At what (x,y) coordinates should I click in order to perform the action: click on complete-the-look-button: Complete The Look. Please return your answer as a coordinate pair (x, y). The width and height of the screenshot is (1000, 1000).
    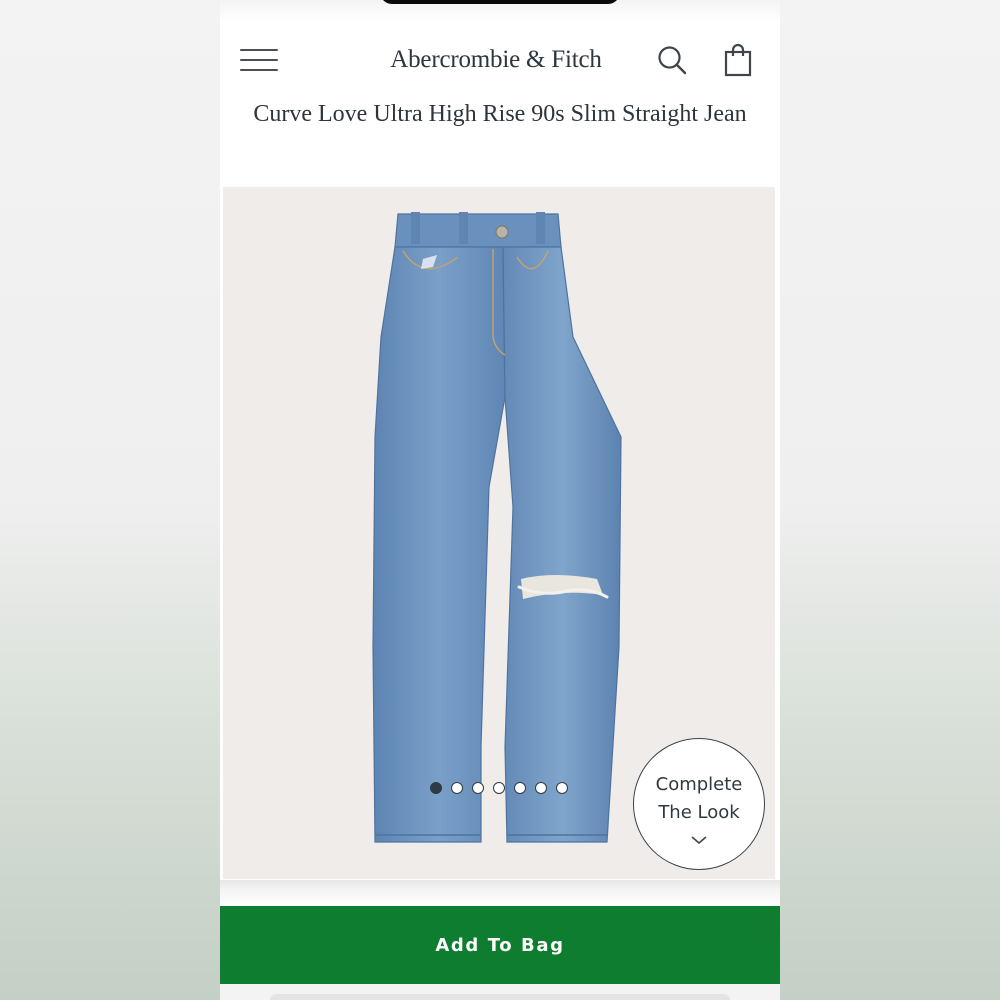
    Looking at the image, I should click on (699, 804).